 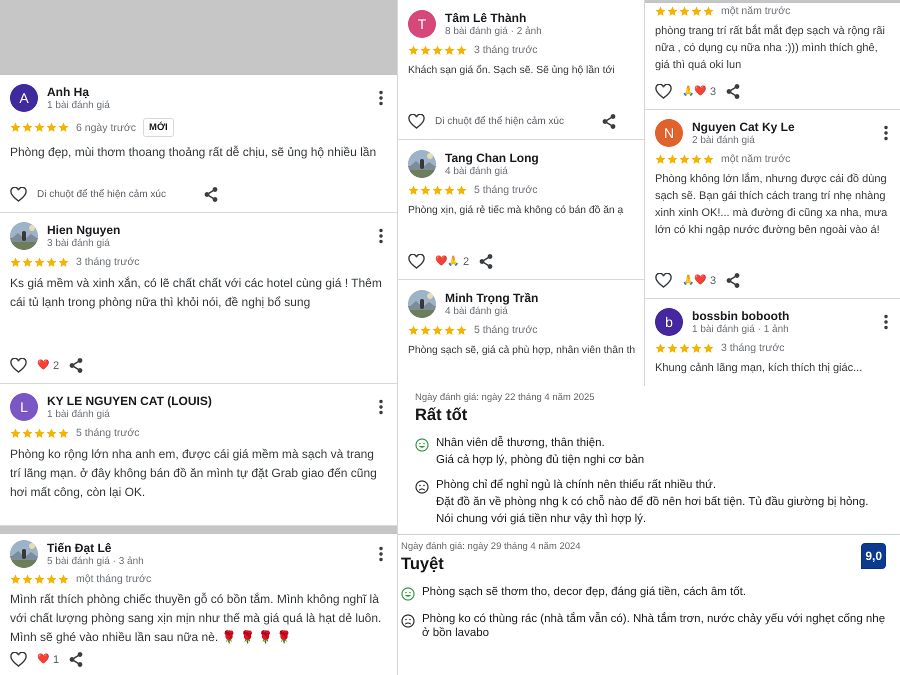 What do you see at coordinates (491, 546) in the screenshot?
I see `review-date: Ngày đánh giá: ngày 29 tháng 4 năm 2024` at bounding box center [491, 546].